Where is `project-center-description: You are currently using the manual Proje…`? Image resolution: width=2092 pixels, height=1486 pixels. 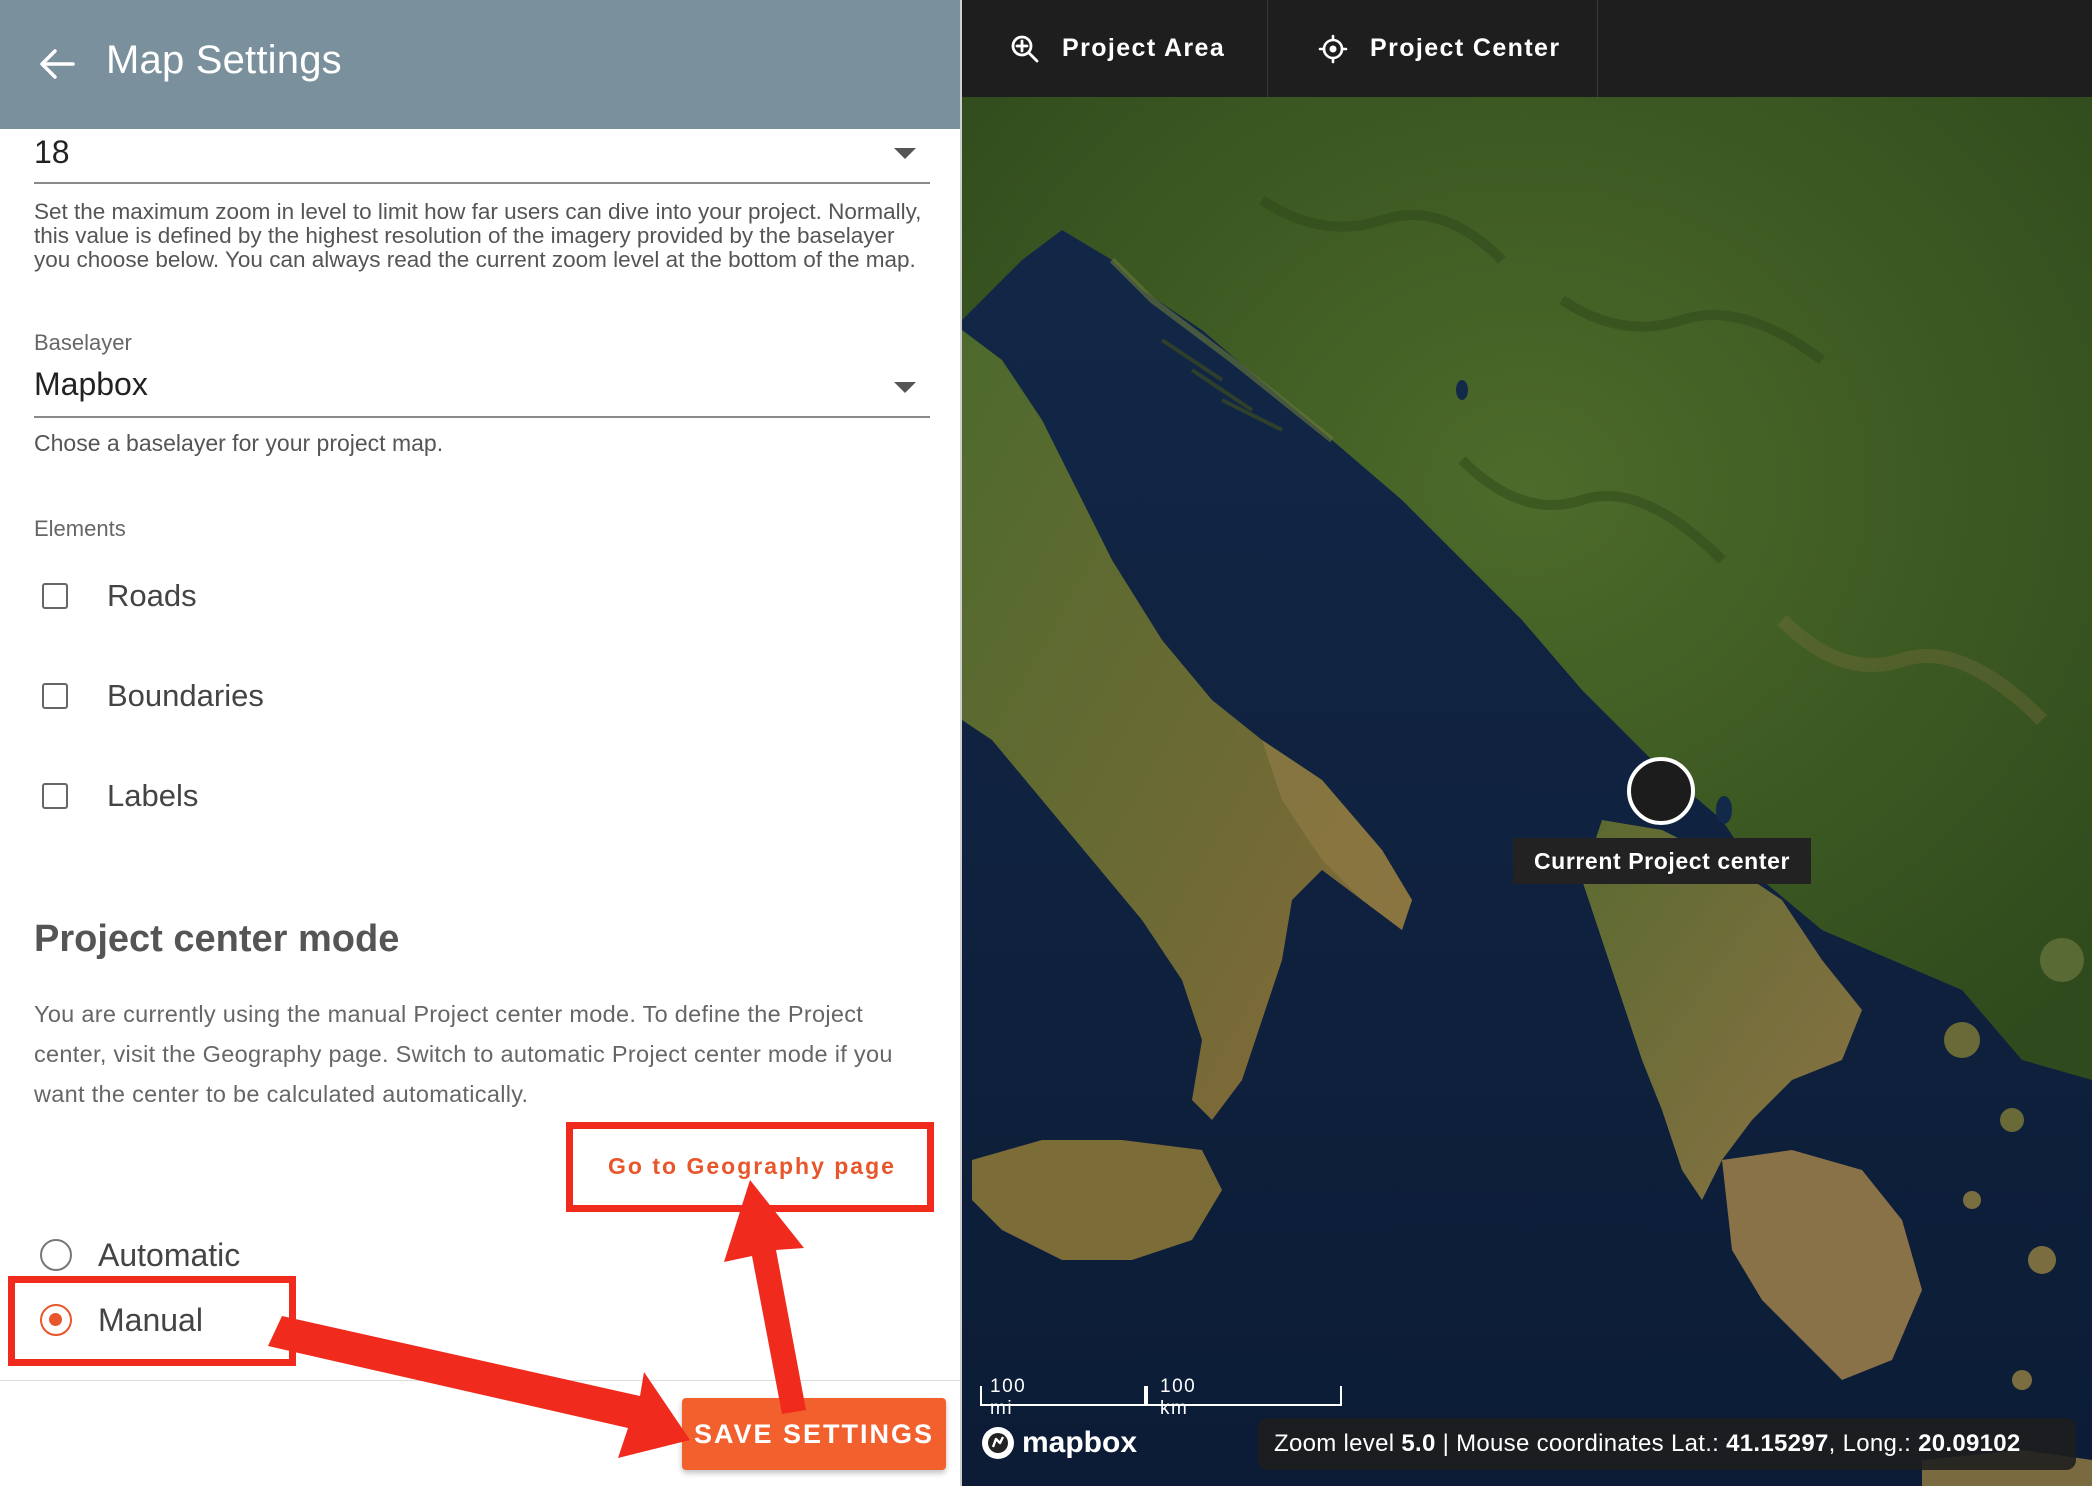
project-center-description: You are currently using the manual Proje… is located at coordinates (463, 1054).